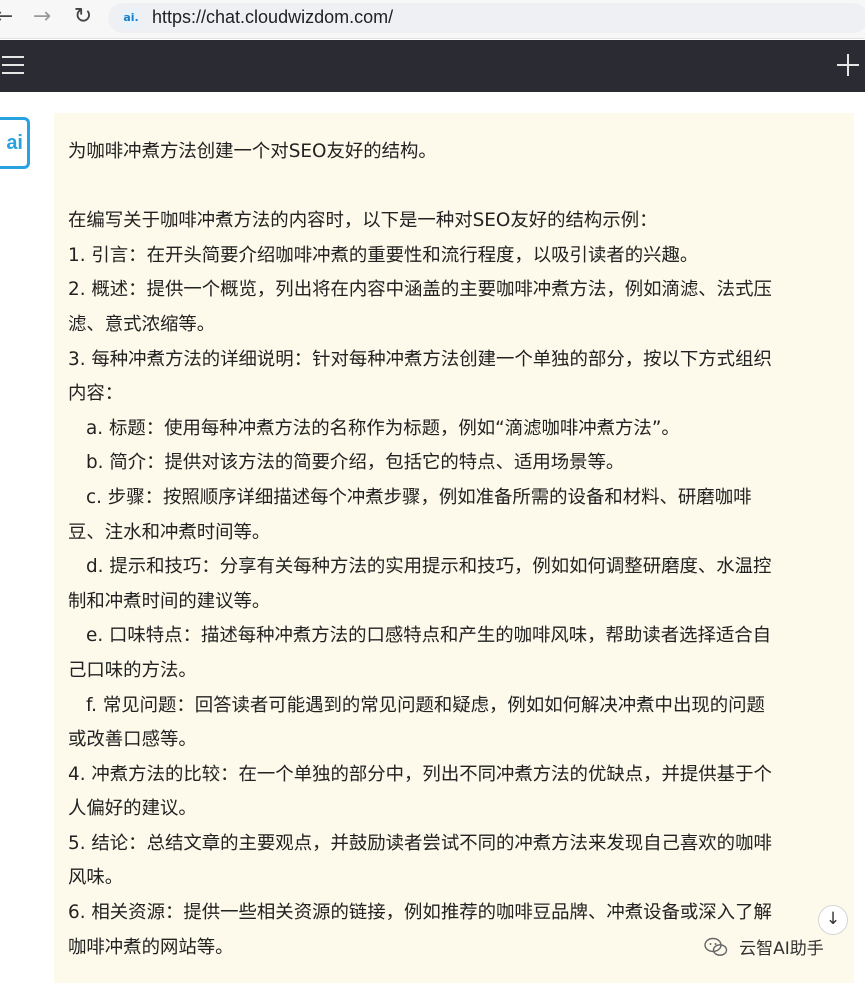 This screenshot has width=865, height=983. I want to click on message-line: f. 常见问题：回答读者可能遇到的常见问题和疑虑，例如如何解决冲煮中出现的问题, so click(425, 705).